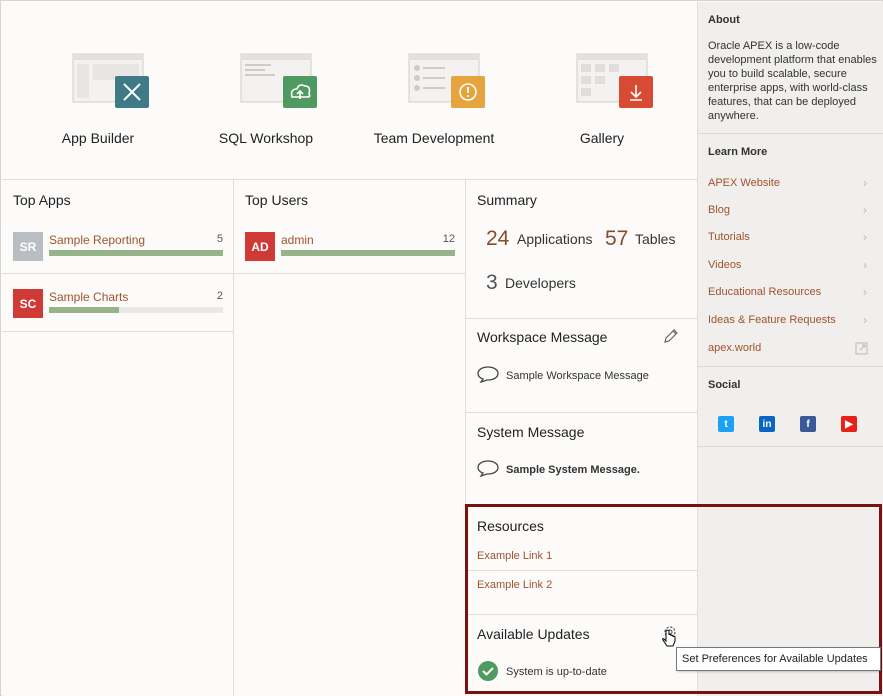 The width and height of the screenshot is (883, 696). I want to click on learn-more-title: Learn More, so click(738, 152).